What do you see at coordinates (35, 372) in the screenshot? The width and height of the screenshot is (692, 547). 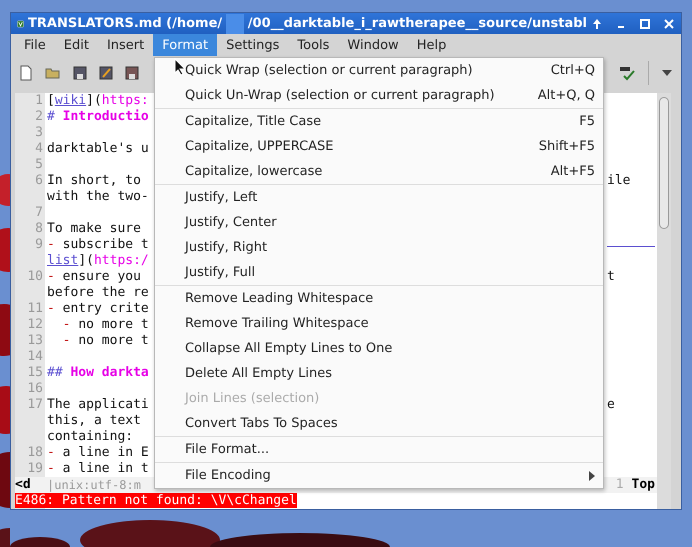 I see `line-number: 15` at bounding box center [35, 372].